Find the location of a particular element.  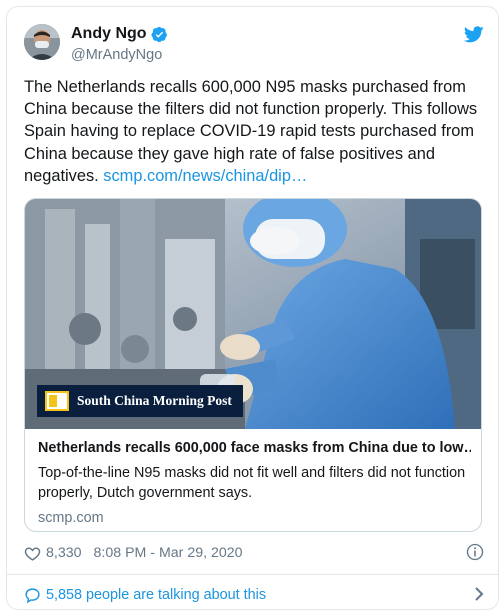

conversation-link: 5,858 people are talking about this is located at coordinates (254, 595).